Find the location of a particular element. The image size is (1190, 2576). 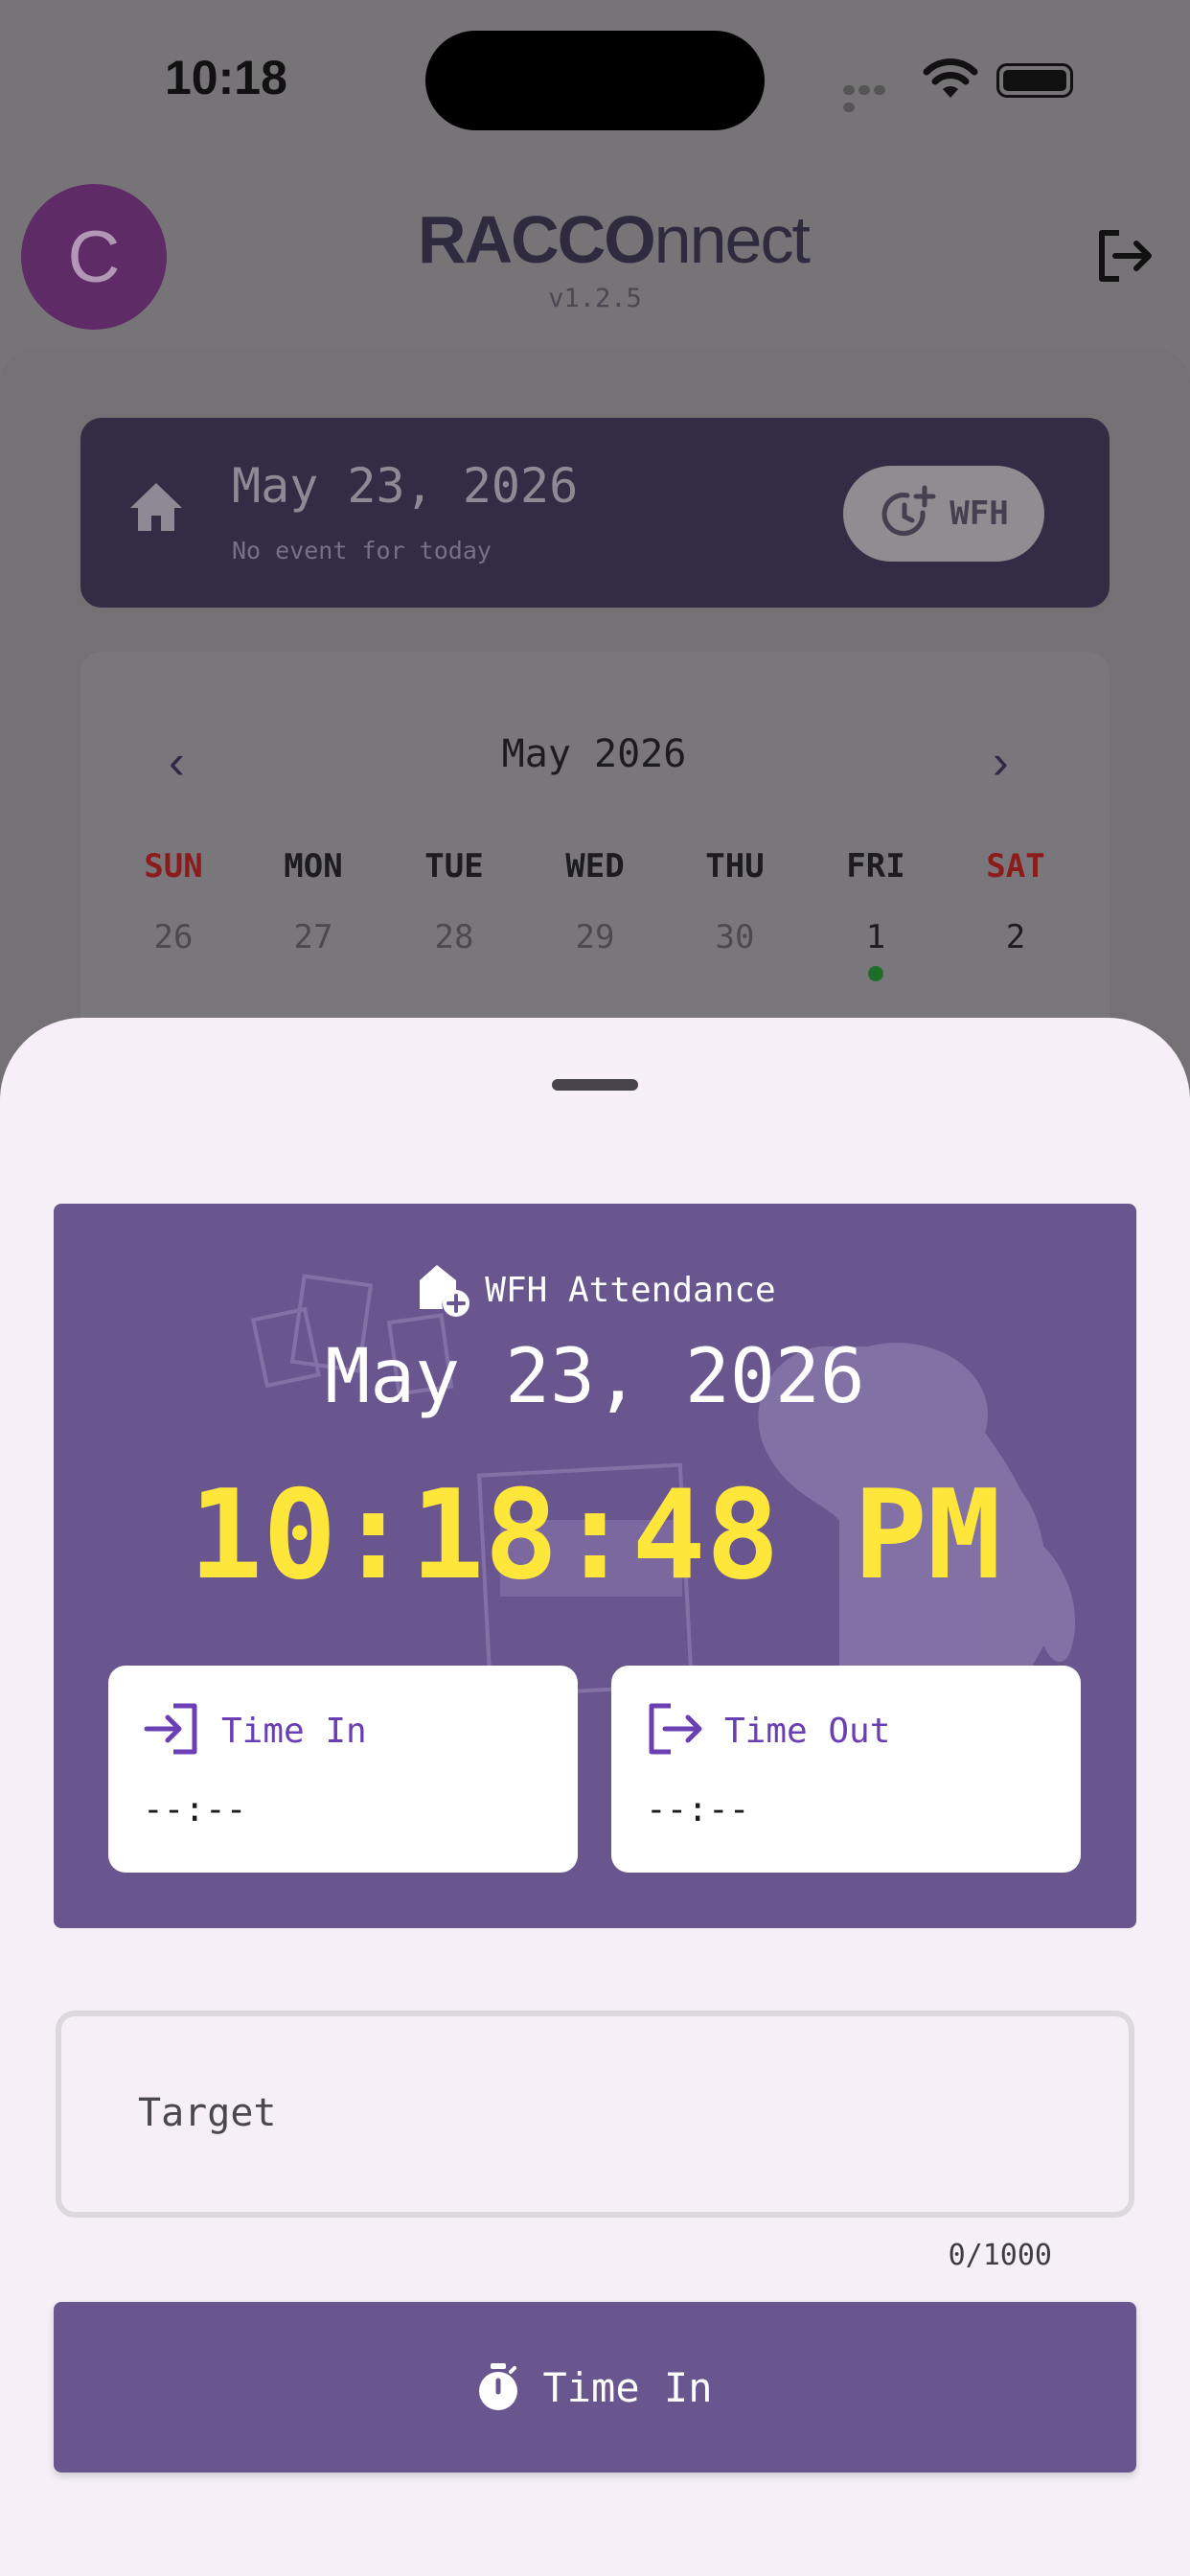

logo-light: nnect is located at coordinates (732, 239).